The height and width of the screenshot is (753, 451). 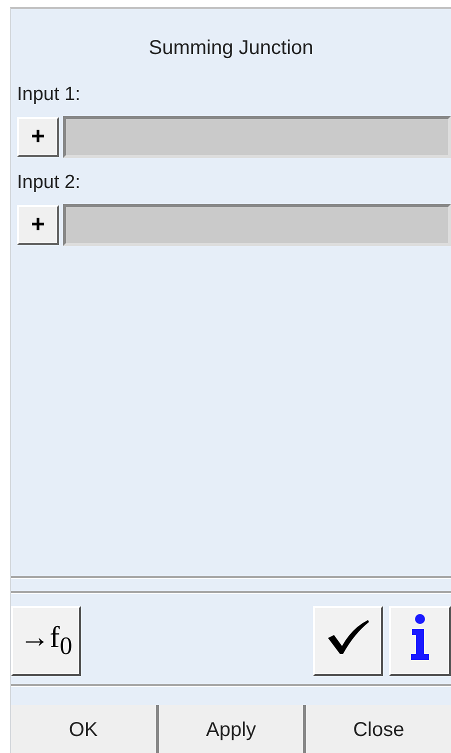 What do you see at coordinates (49, 183) in the screenshot?
I see `input-label: Input 2:` at bounding box center [49, 183].